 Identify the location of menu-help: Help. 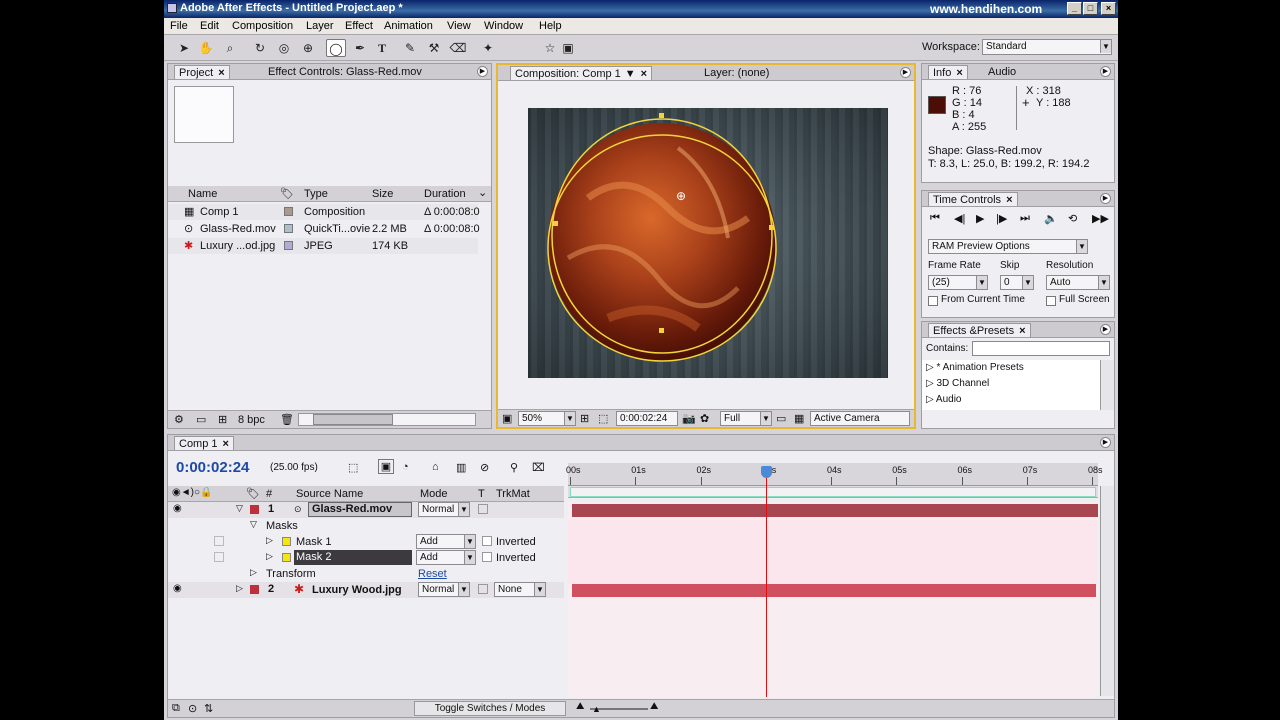
(550, 26).